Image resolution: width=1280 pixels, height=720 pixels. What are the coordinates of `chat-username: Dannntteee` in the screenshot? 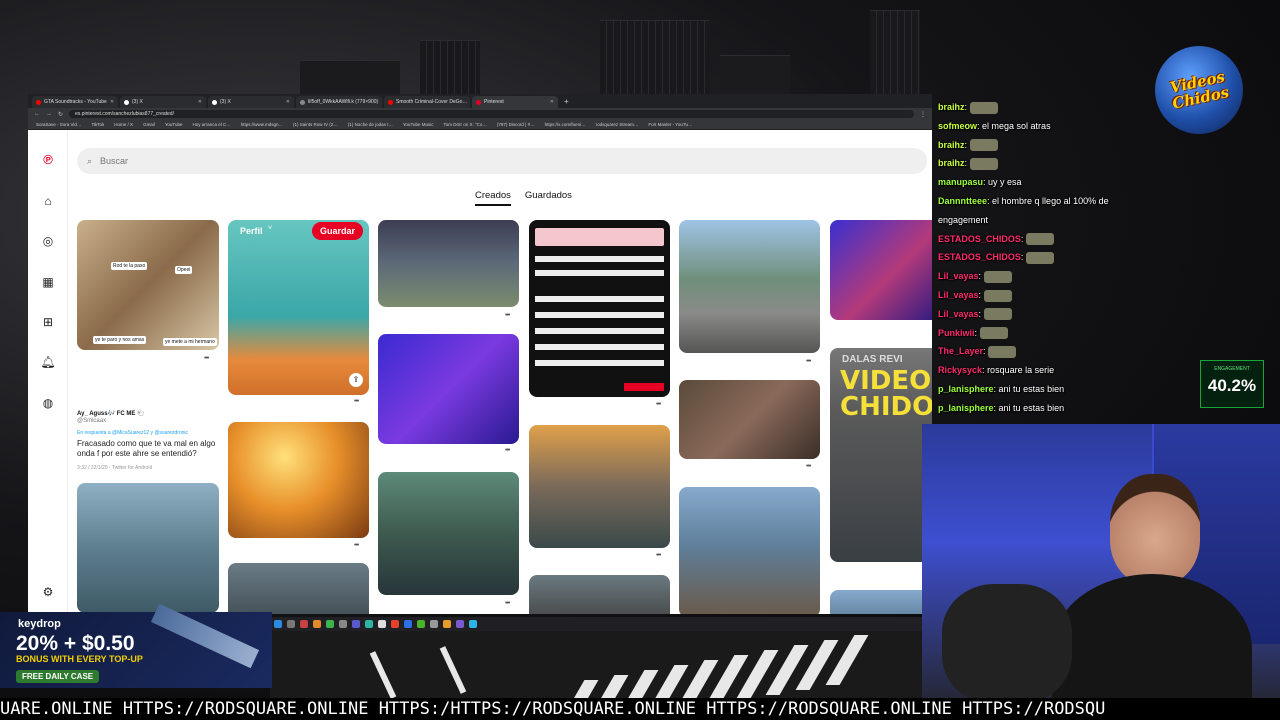 It's located at (962, 201).